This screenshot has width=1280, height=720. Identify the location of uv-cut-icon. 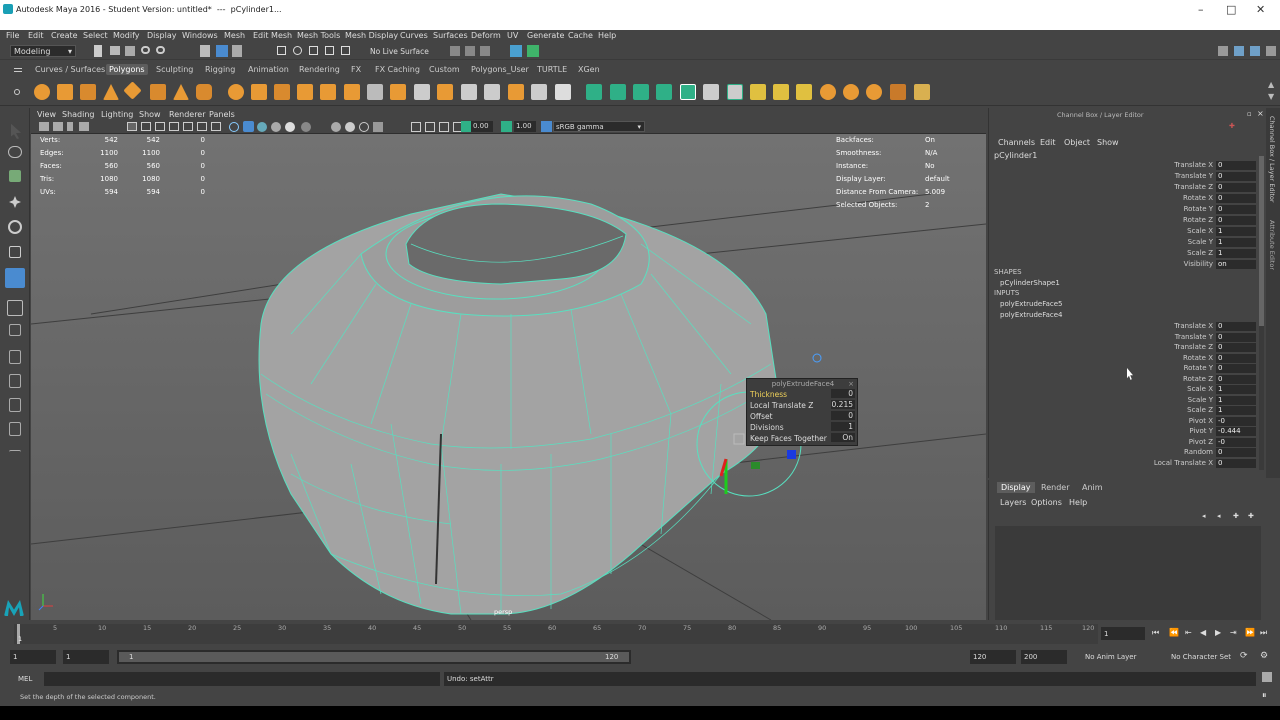
(735, 92).